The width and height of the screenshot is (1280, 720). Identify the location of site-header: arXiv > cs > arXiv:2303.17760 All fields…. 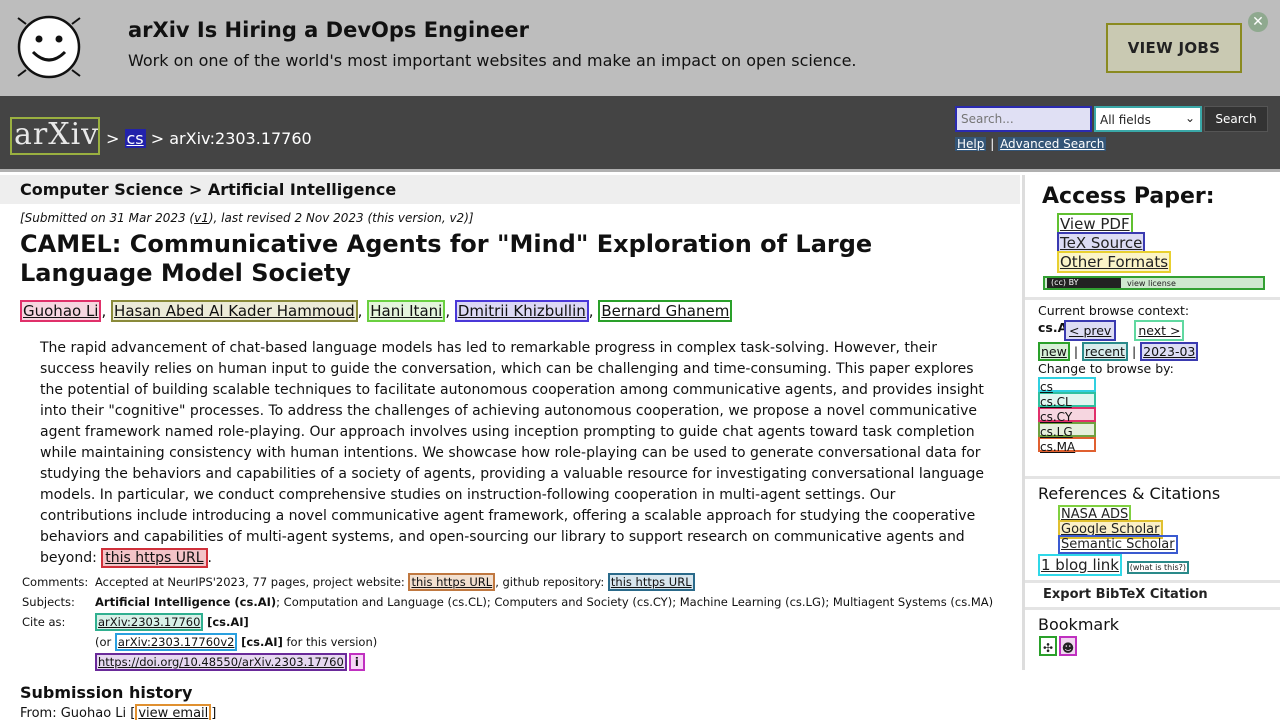
(640, 134).